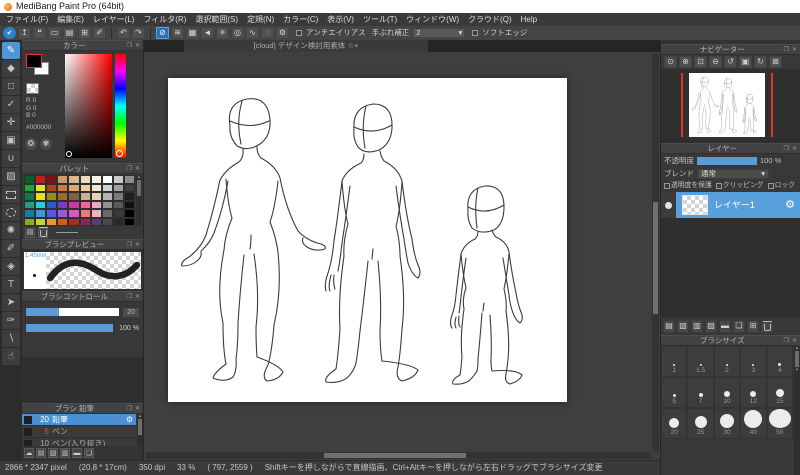 Image resolution: width=800 pixels, height=475 pixels. I want to click on curve-snap-icon: ∿, so click(252, 33).